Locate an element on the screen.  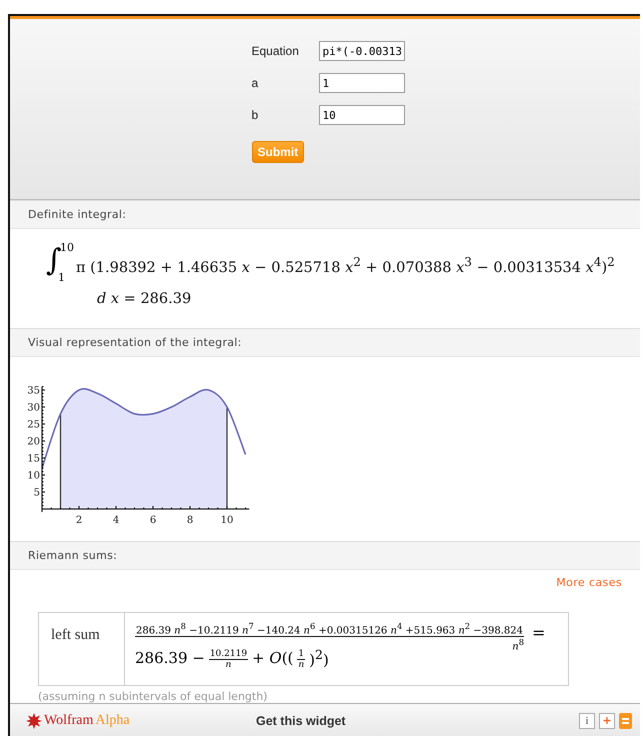
star-logo-icon is located at coordinates (34, 721).